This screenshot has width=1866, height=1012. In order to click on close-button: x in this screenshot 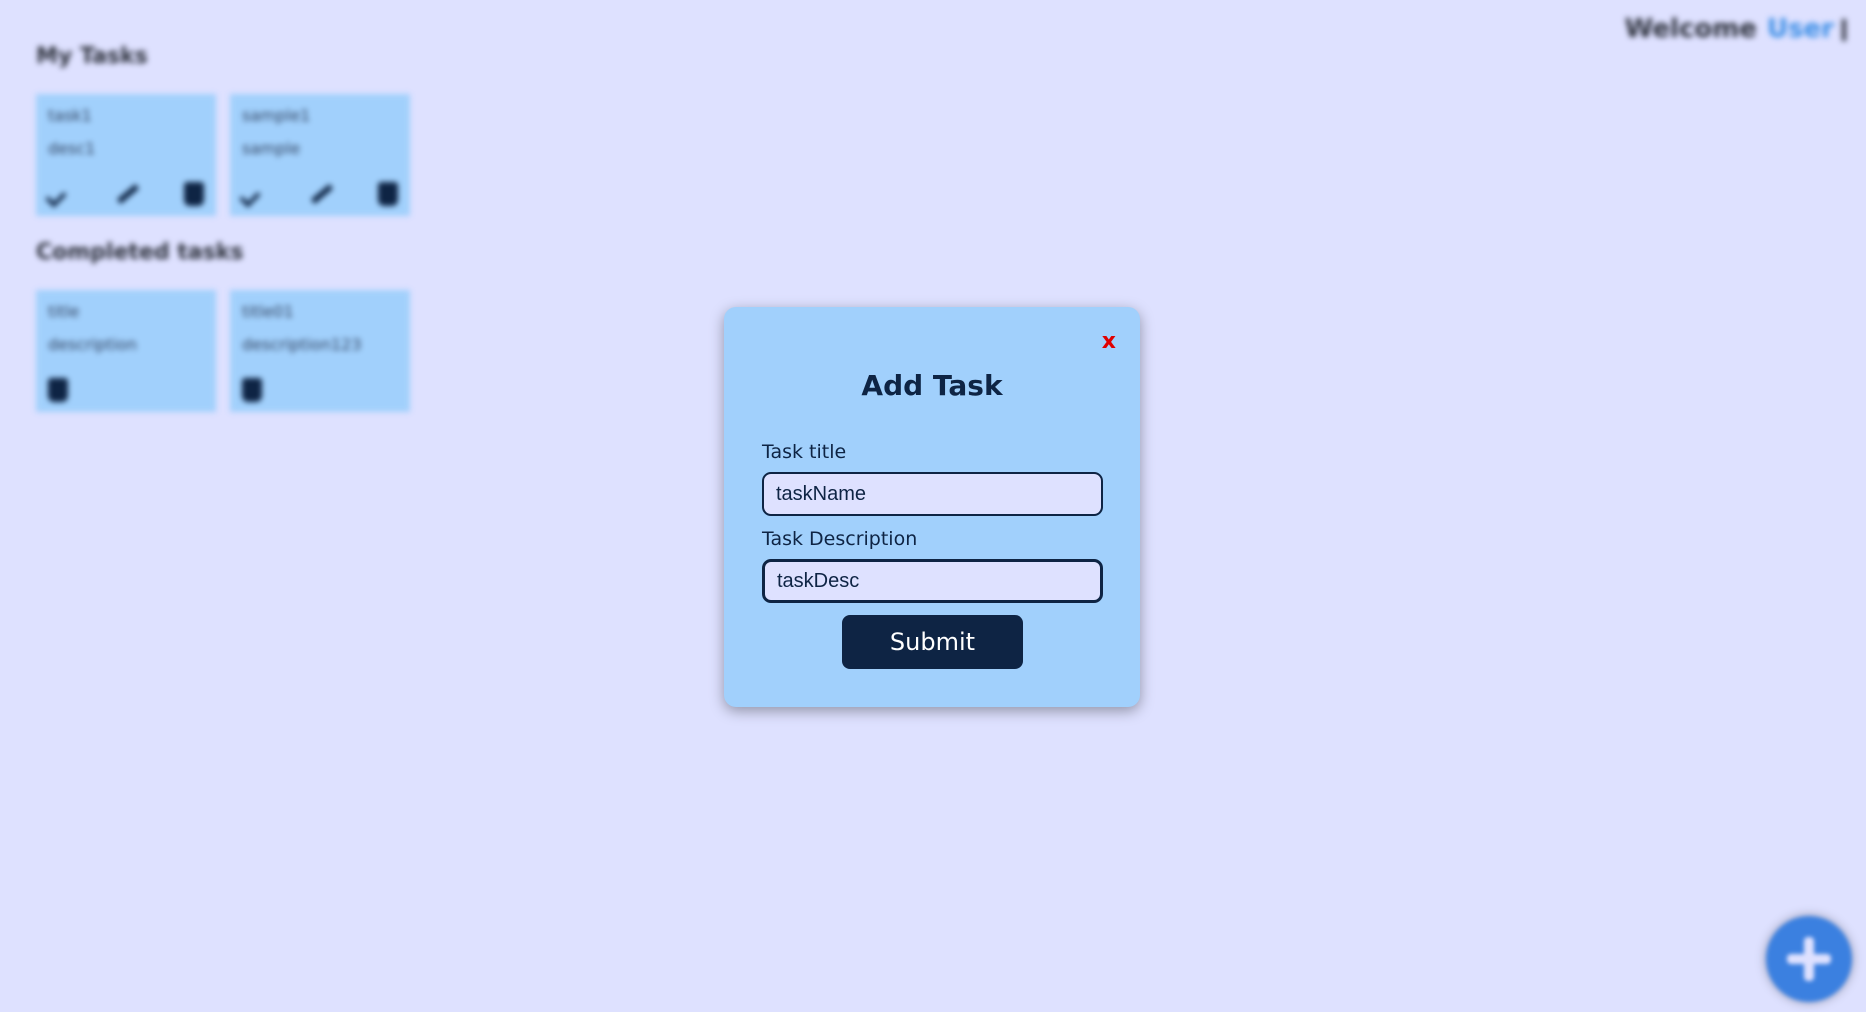, I will do `click(1109, 341)`.